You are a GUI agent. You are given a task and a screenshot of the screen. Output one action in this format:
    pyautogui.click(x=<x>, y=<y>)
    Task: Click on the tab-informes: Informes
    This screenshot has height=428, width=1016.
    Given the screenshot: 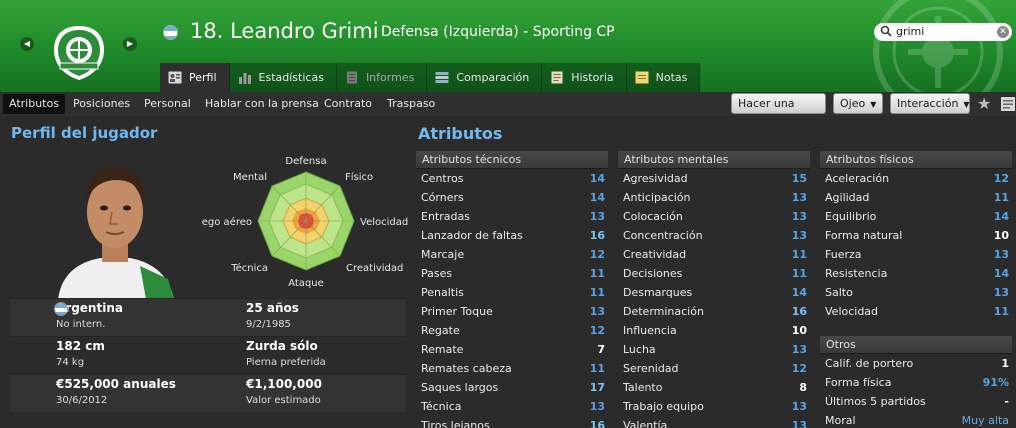 What is the action you would take?
    pyautogui.click(x=382, y=77)
    